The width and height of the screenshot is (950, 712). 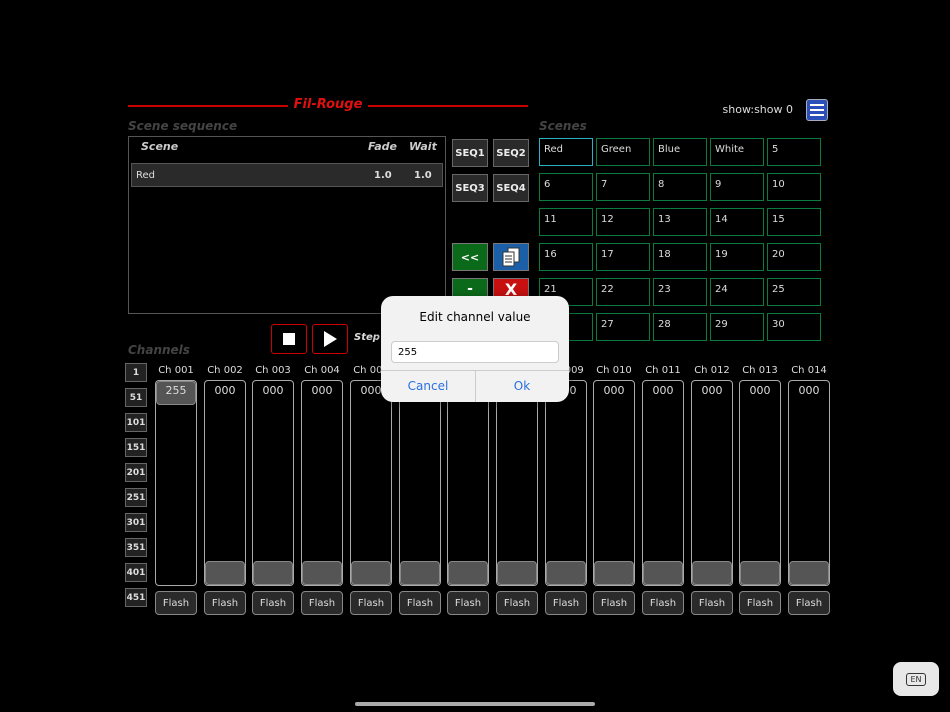 What do you see at coordinates (289, 339) in the screenshot?
I see `stop-button` at bounding box center [289, 339].